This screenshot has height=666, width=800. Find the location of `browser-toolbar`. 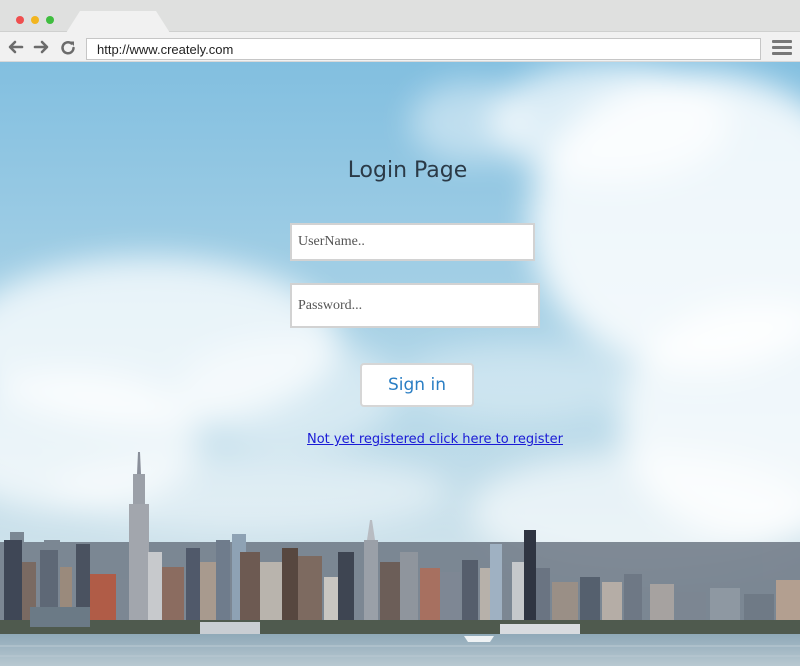

browser-toolbar is located at coordinates (400, 47).